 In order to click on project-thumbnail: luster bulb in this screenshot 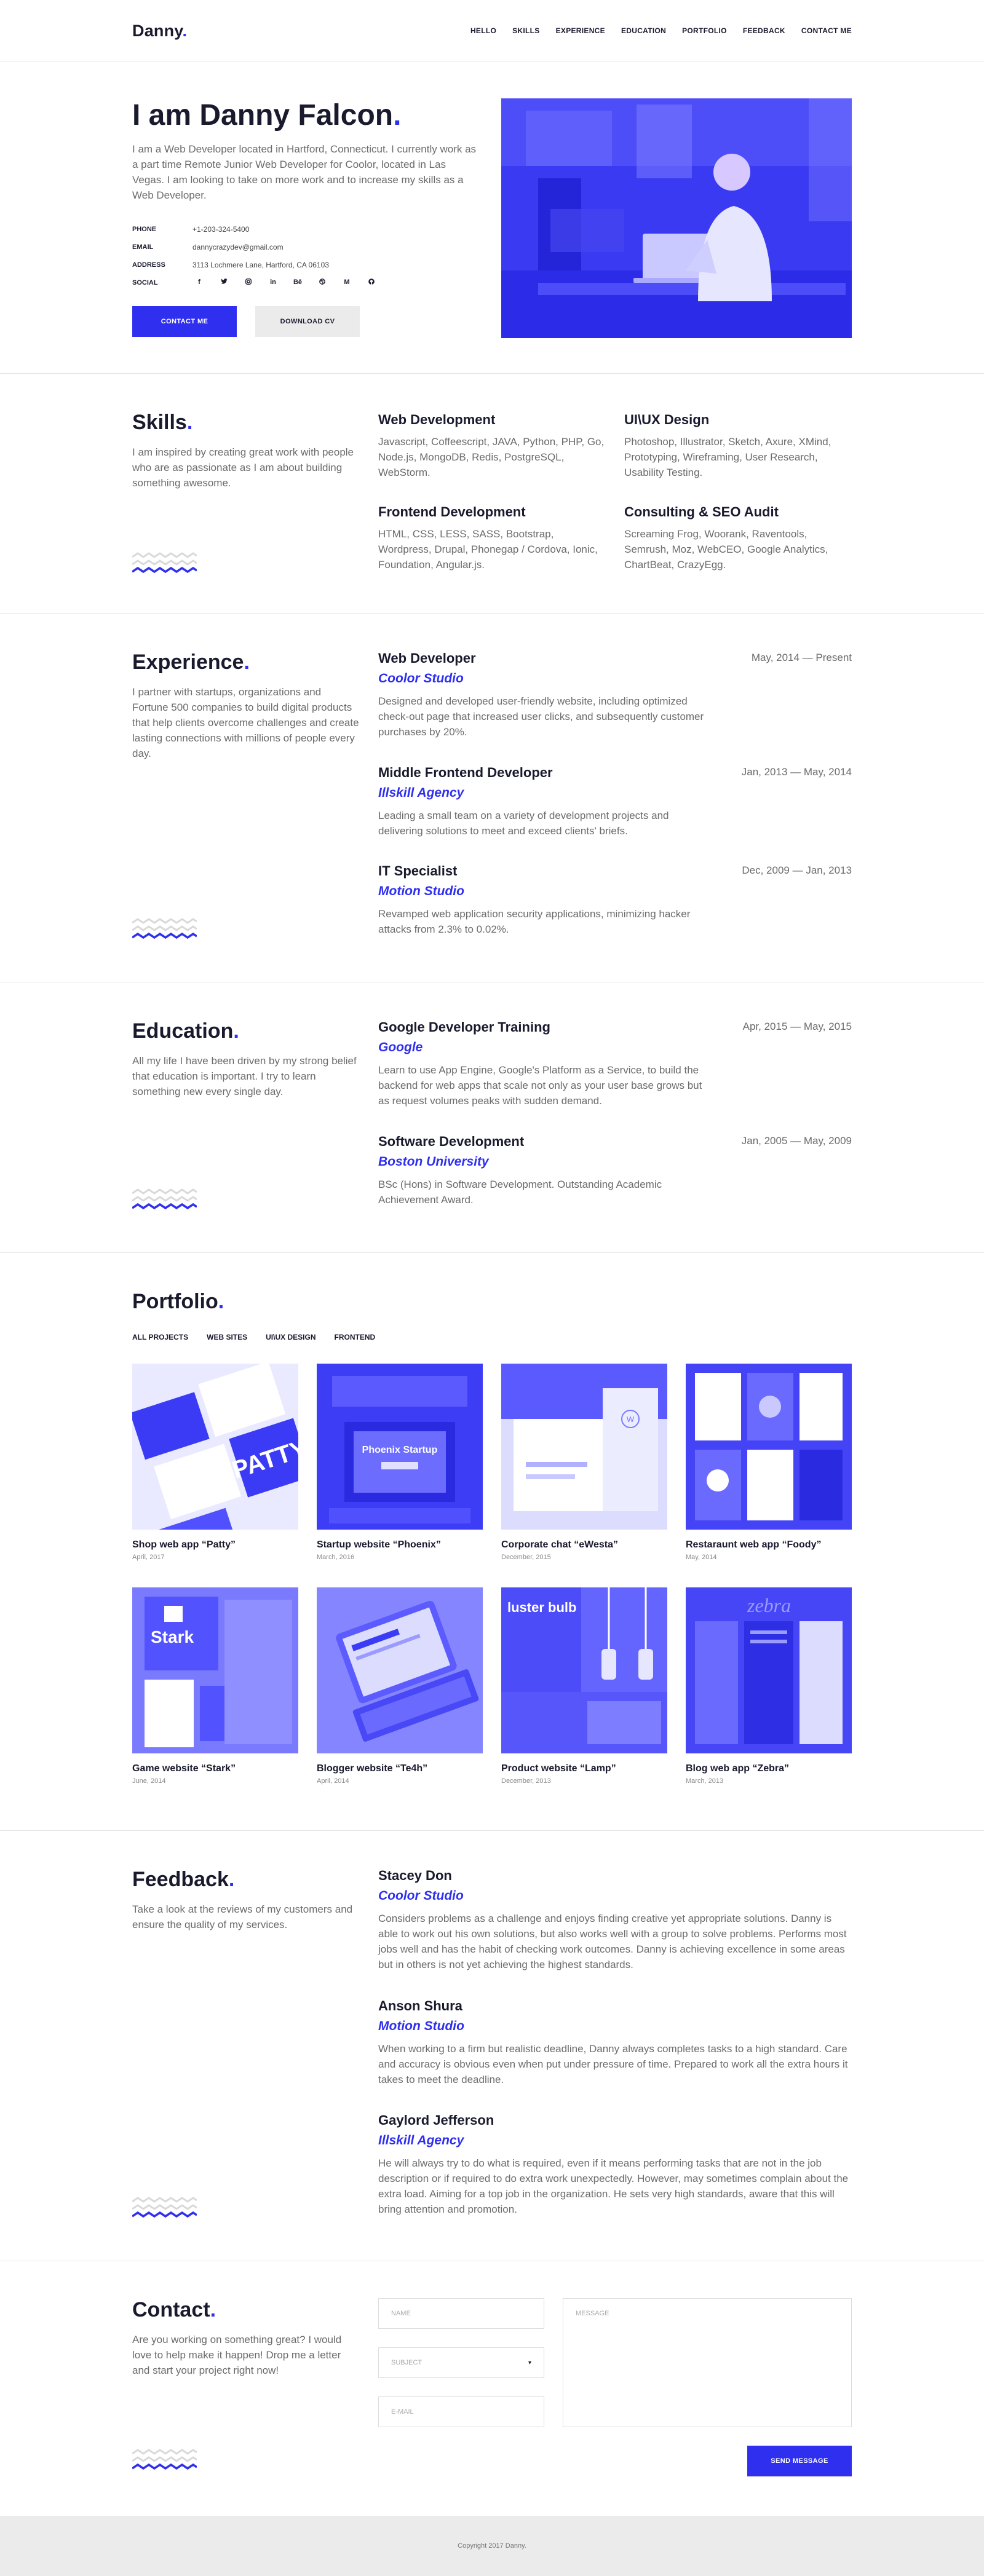, I will do `click(584, 1670)`.